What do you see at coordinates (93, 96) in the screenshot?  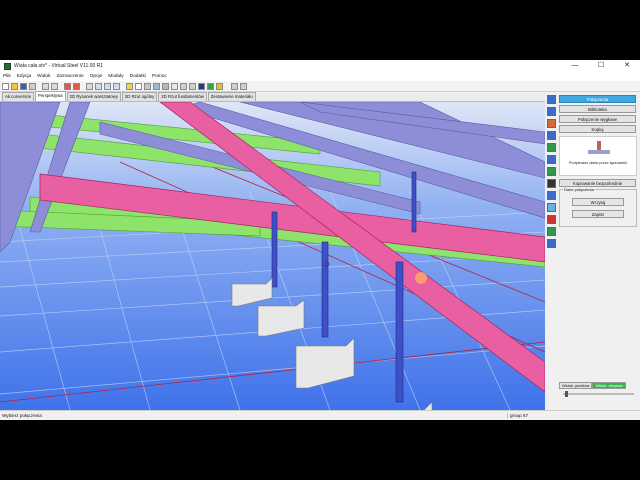 I see `tab-shop-drawing: 2D Rysunek warsztatowy` at bounding box center [93, 96].